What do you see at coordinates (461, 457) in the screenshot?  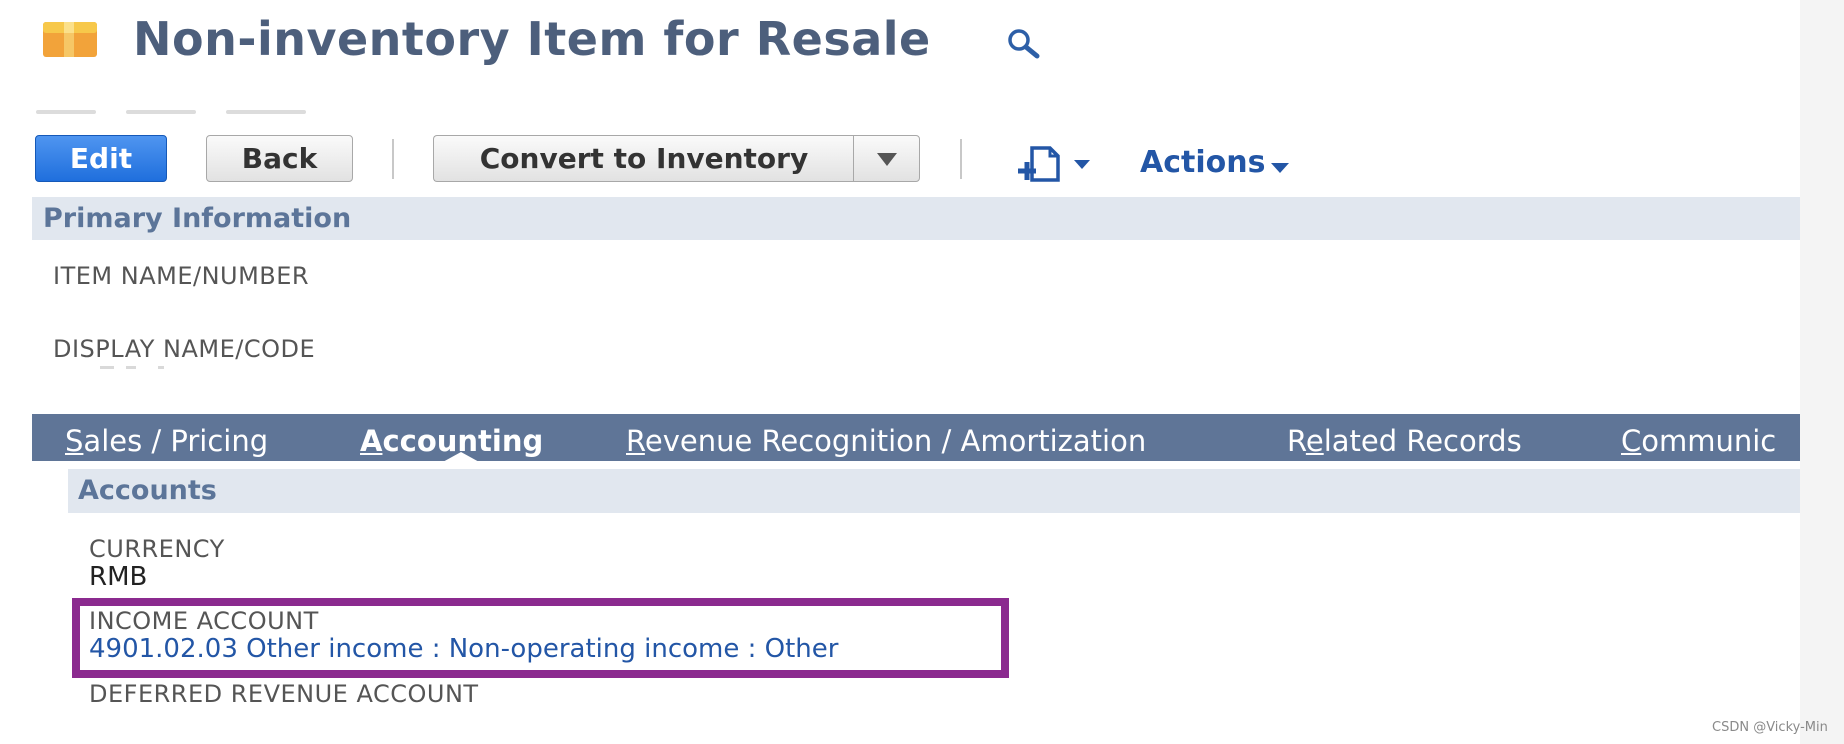 I see `active-tab-indicator` at bounding box center [461, 457].